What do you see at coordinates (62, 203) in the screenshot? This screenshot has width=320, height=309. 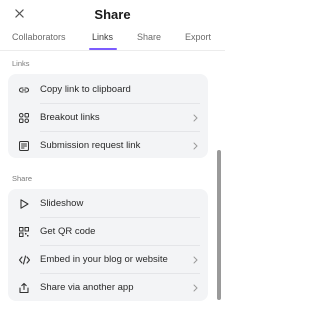 I see `slideshow-label: Slideshow` at bounding box center [62, 203].